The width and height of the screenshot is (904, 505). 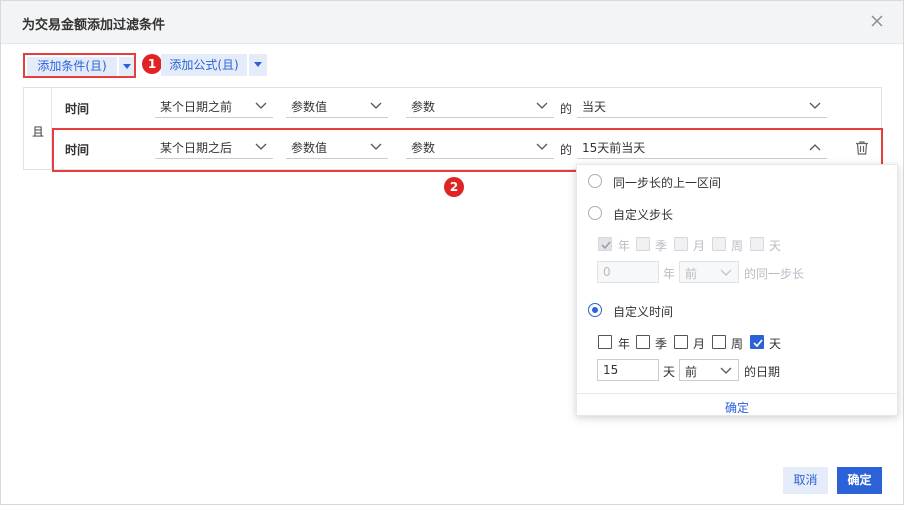 I want to click on param-select: 参数, so click(x=480, y=107).